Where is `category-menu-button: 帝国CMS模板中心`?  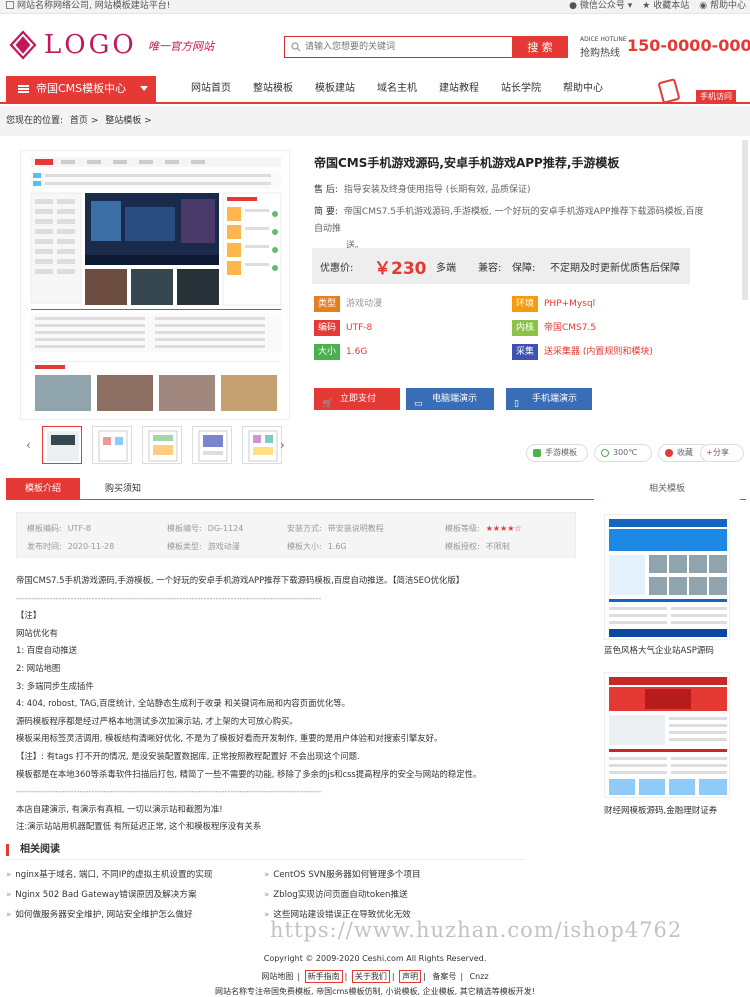 category-menu-button: 帝国CMS模板中心 is located at coordinates (81, 89).